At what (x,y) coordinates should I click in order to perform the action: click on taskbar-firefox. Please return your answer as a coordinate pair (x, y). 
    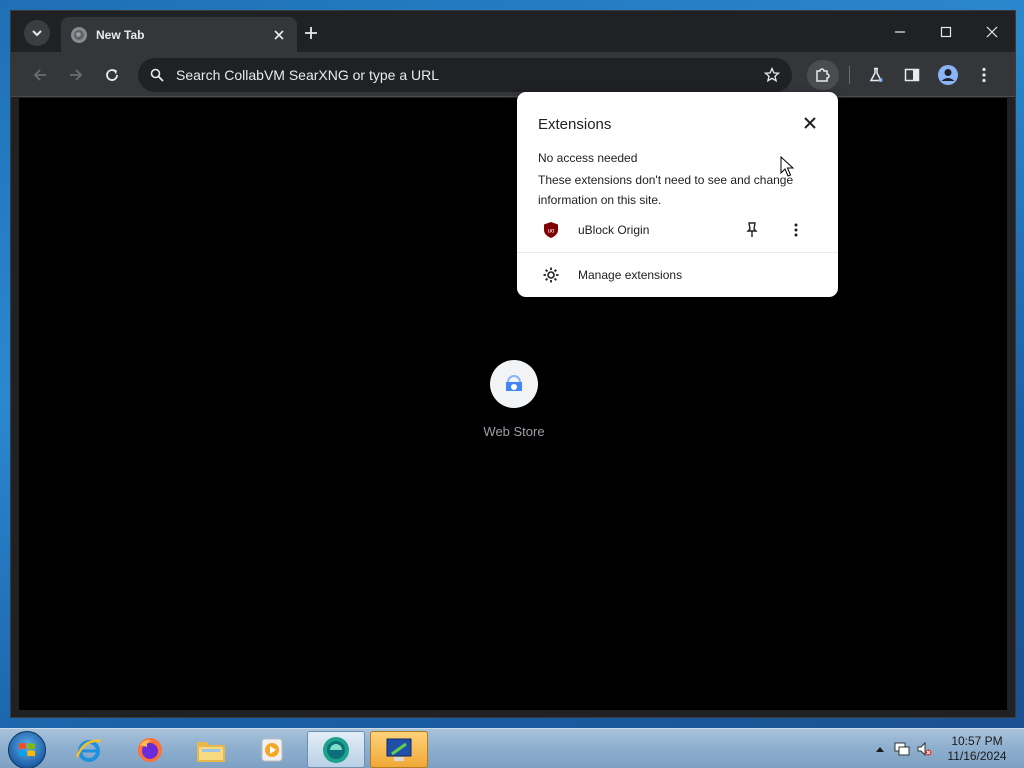
    Looking at the image, I should click on (150, 749).